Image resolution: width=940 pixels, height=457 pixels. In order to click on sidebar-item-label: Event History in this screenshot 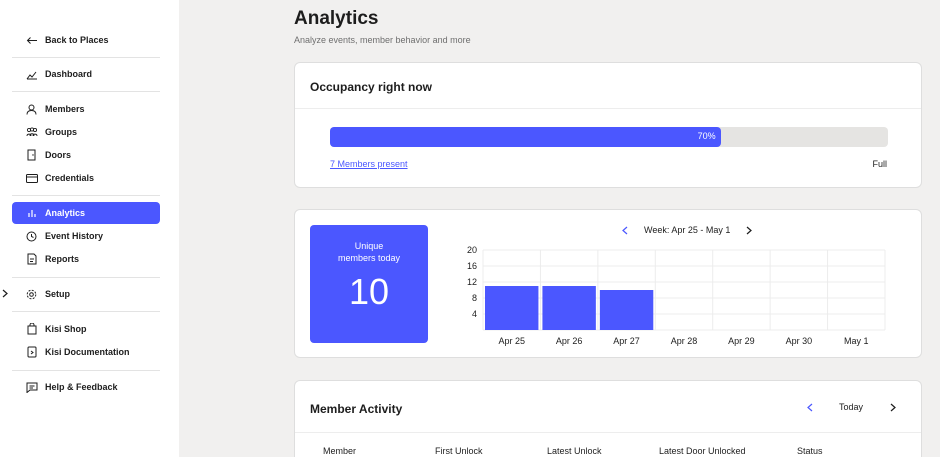, I will do `click(74, 236)`.